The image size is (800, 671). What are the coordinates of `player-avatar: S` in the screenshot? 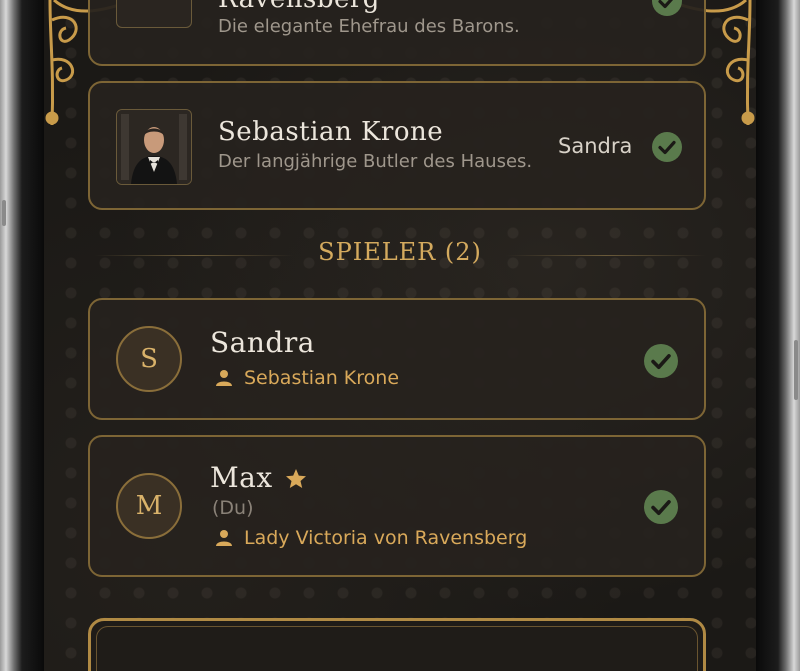 It's located at (149, 359).